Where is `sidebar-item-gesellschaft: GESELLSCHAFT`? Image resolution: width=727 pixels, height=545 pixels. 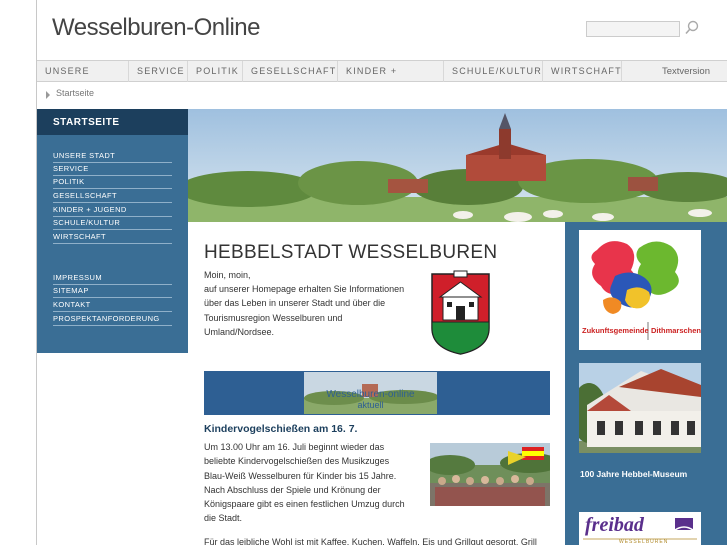
sidebar-item-gesellschaft: GESELLSCHAFT is located at coordinates (112, 196).